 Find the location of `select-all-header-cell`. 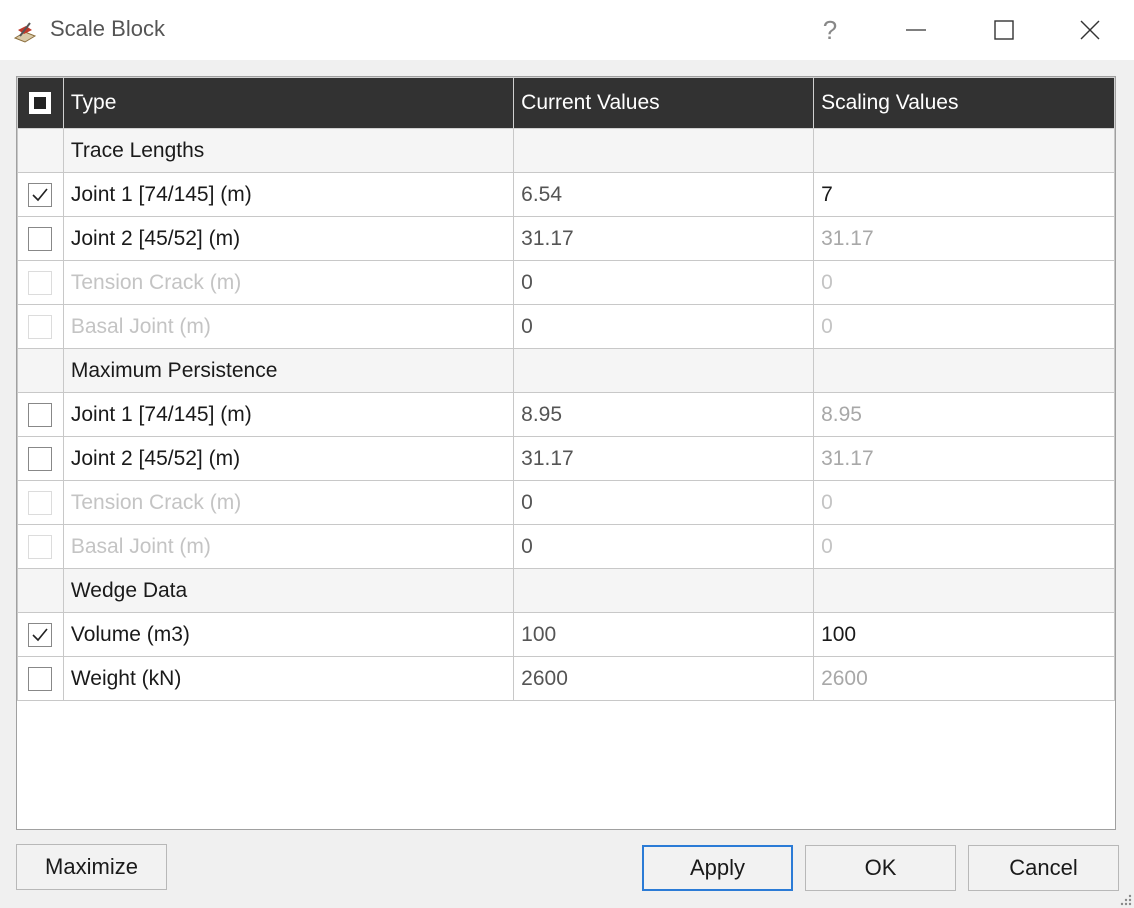

select-all-header-cell is located at coordinates (40, 103).